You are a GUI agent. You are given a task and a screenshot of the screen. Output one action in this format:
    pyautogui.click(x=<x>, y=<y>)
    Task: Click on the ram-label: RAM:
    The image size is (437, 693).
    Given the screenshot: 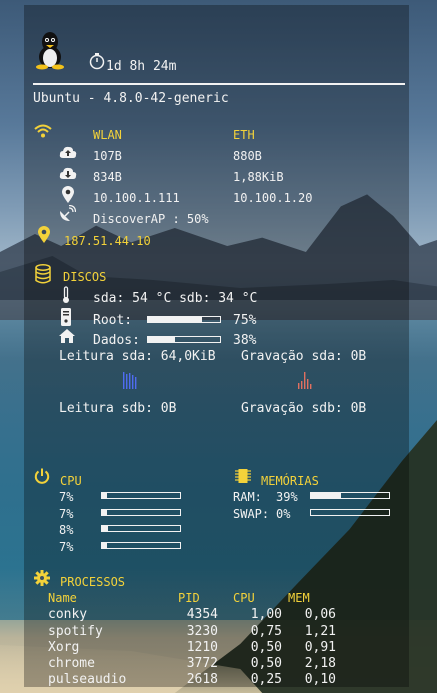 What is the action you would take?
    pyautogui.click(x=247, y=497)
    